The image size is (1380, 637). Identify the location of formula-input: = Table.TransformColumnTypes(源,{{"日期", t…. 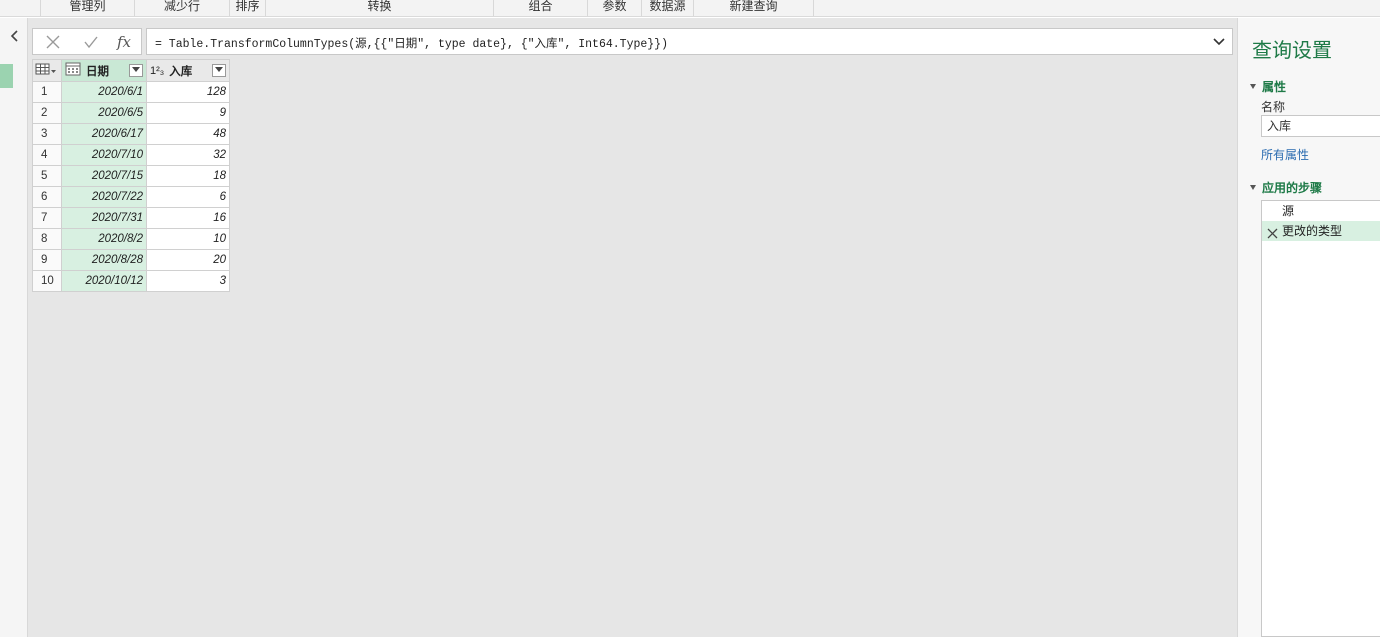
(689, 41).